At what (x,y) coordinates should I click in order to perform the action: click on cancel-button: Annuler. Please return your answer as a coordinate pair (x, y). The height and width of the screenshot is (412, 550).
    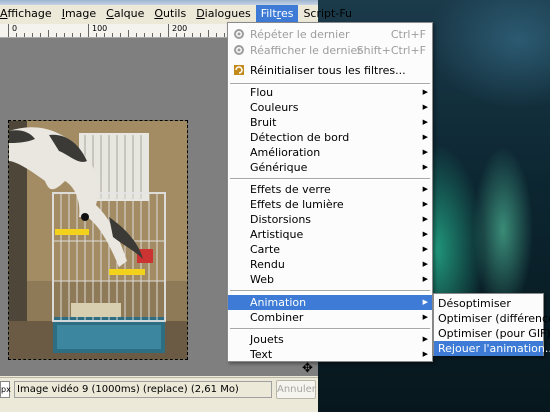
    Looking at the image, I should click on (296, 389).